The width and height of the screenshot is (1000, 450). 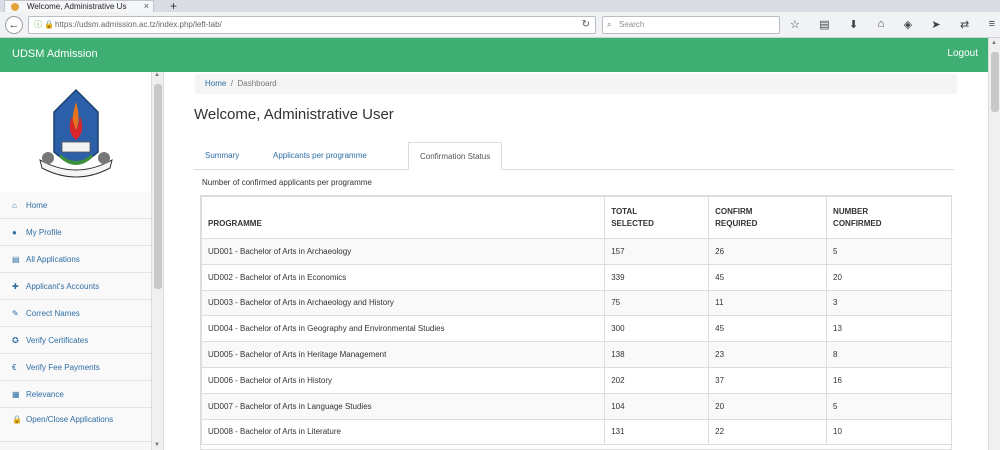 What do you see at coordinates (768, 432) in the screenshot?
I see `confirm-required-cell: 22` at bounding box center [768, 432].